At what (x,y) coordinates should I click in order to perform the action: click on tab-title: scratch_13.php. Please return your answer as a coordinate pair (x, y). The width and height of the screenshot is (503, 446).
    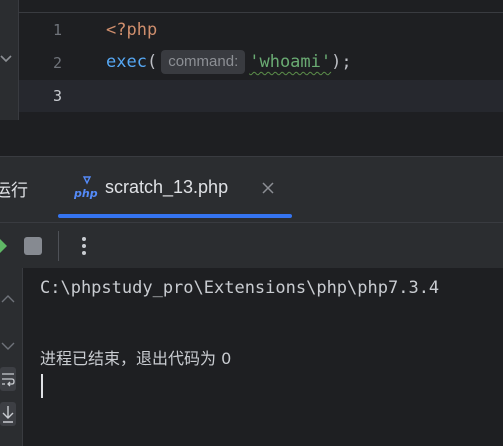
    Looking at the image, I should click on (167, 187).